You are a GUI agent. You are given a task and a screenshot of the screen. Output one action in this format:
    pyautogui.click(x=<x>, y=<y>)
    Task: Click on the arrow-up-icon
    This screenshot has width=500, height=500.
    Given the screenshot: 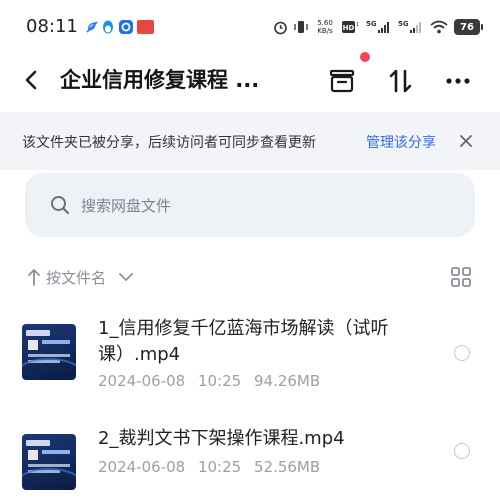 What is the action you would take?
    pyautogui.click(x=34, y=277)
    